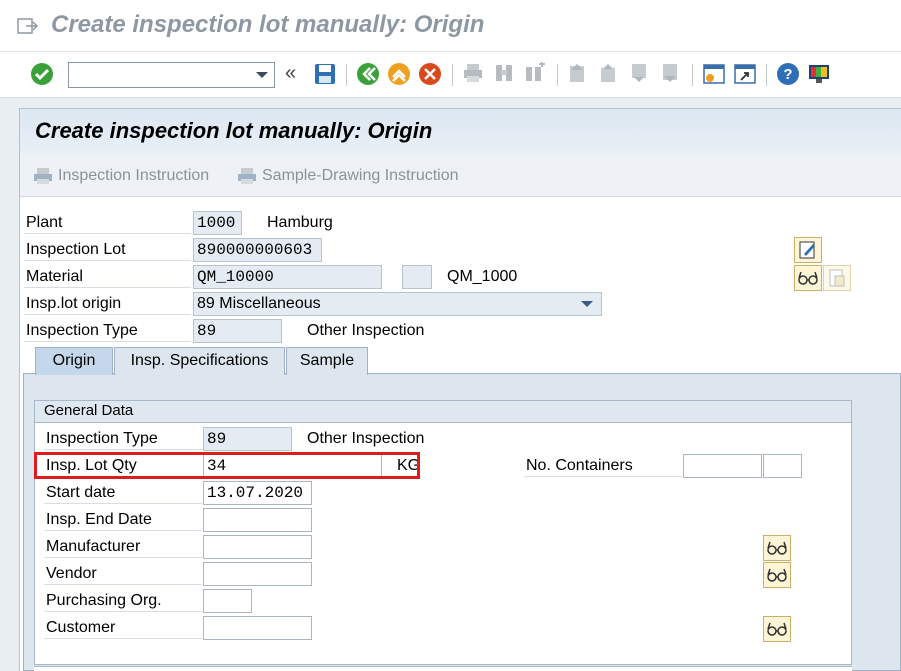  I want to click on inspection-lot-field: 890000000603, so click(257, 250).